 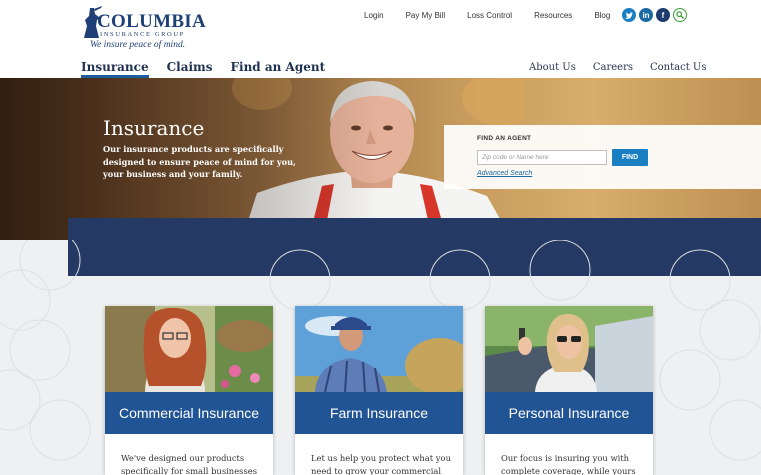 What do you see at coordinates (189, 413) in the screenshot?
I see `card-title-commercial: Commercial Insurance` at bounding box center [189, 413].